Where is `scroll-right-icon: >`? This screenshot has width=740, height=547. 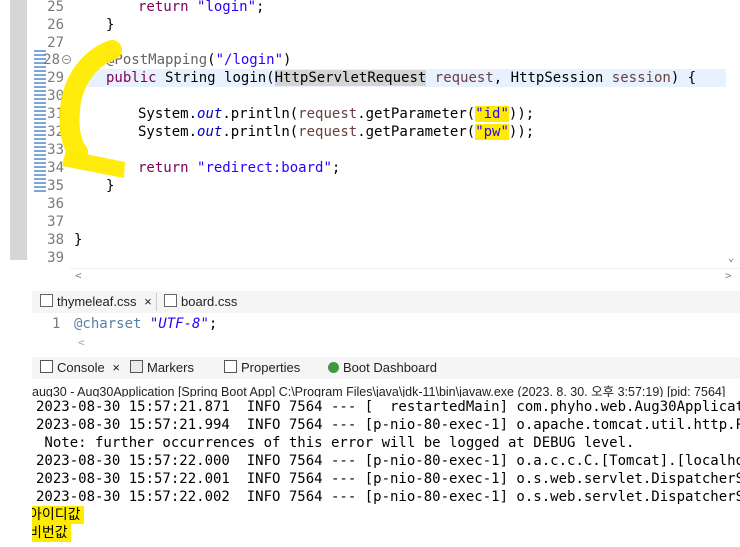 scroll-right-icon: > is located at coordinates (728, 275).